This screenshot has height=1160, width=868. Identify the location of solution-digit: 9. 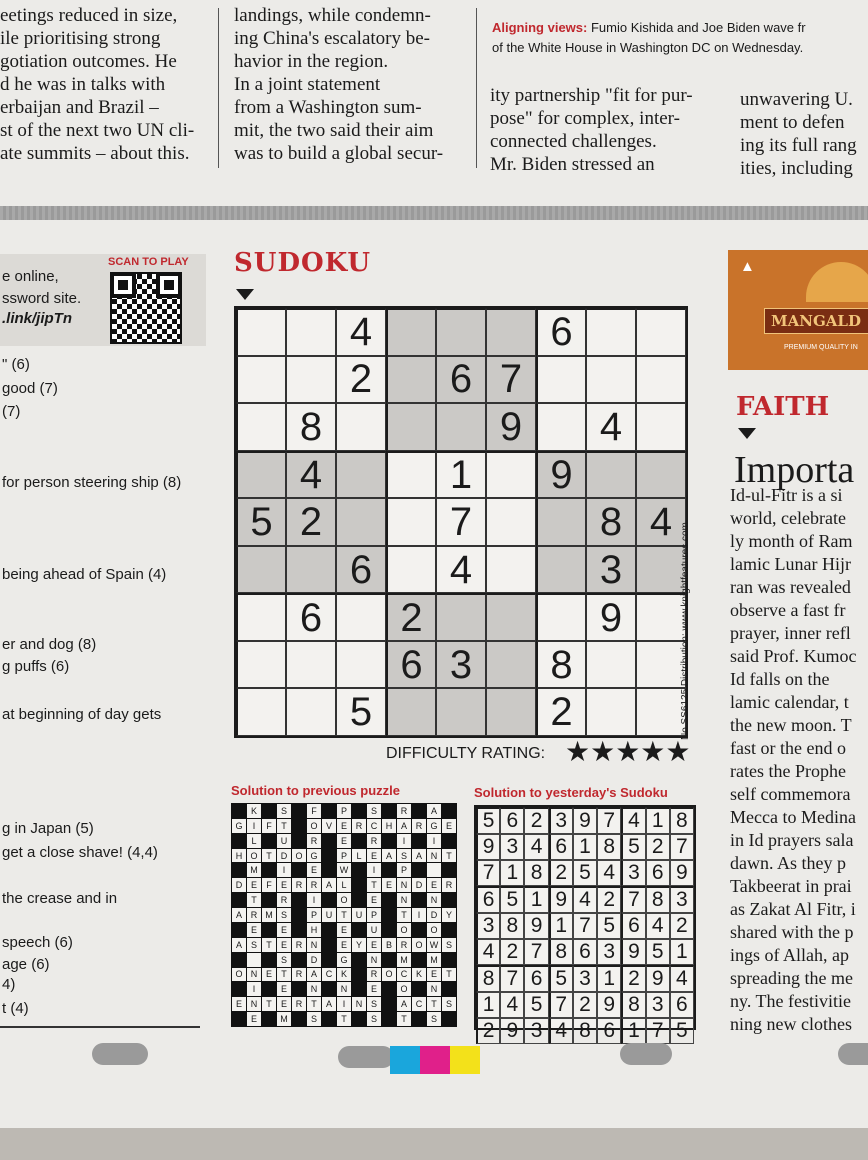
(633, 952).